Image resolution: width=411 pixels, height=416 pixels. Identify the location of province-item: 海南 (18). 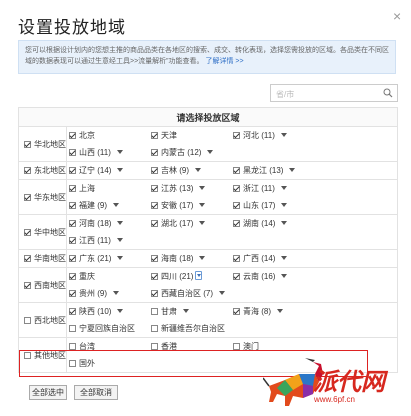
(192, 258).